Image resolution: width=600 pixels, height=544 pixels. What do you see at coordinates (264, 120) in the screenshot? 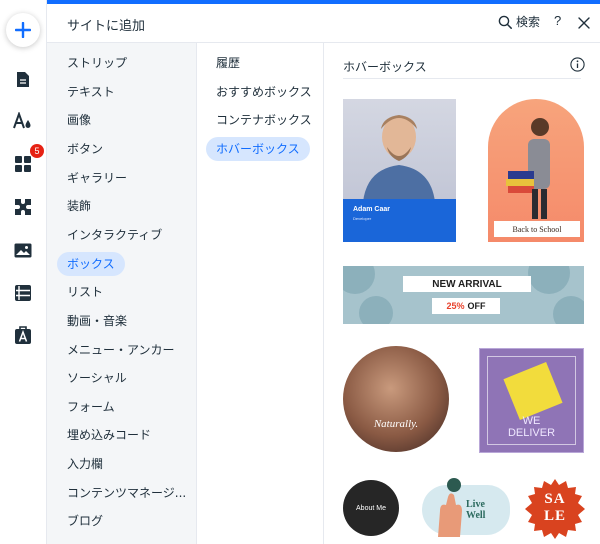
I see `subcategory-item: コンテナボックス` at bounding box center [264, 120].